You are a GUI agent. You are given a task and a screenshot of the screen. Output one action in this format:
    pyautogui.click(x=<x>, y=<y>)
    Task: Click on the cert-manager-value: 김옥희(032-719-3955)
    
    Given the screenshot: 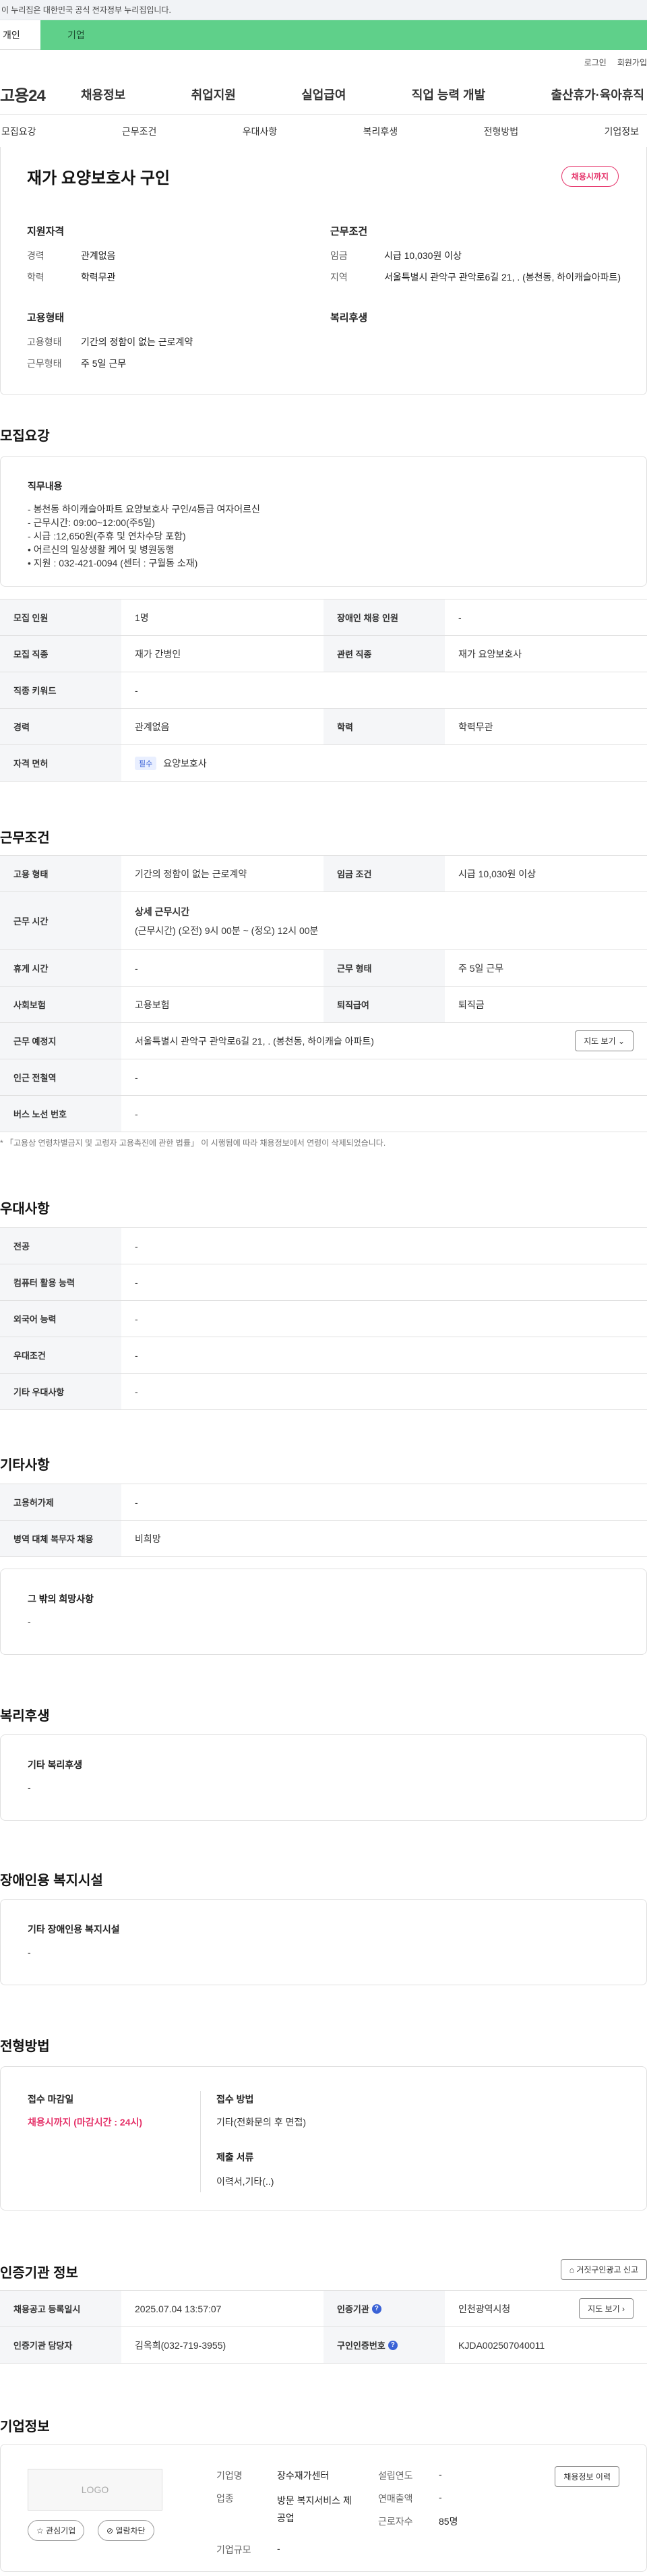 What is the action you would take?
    pyautogui.click(x=180, y=2345)
    